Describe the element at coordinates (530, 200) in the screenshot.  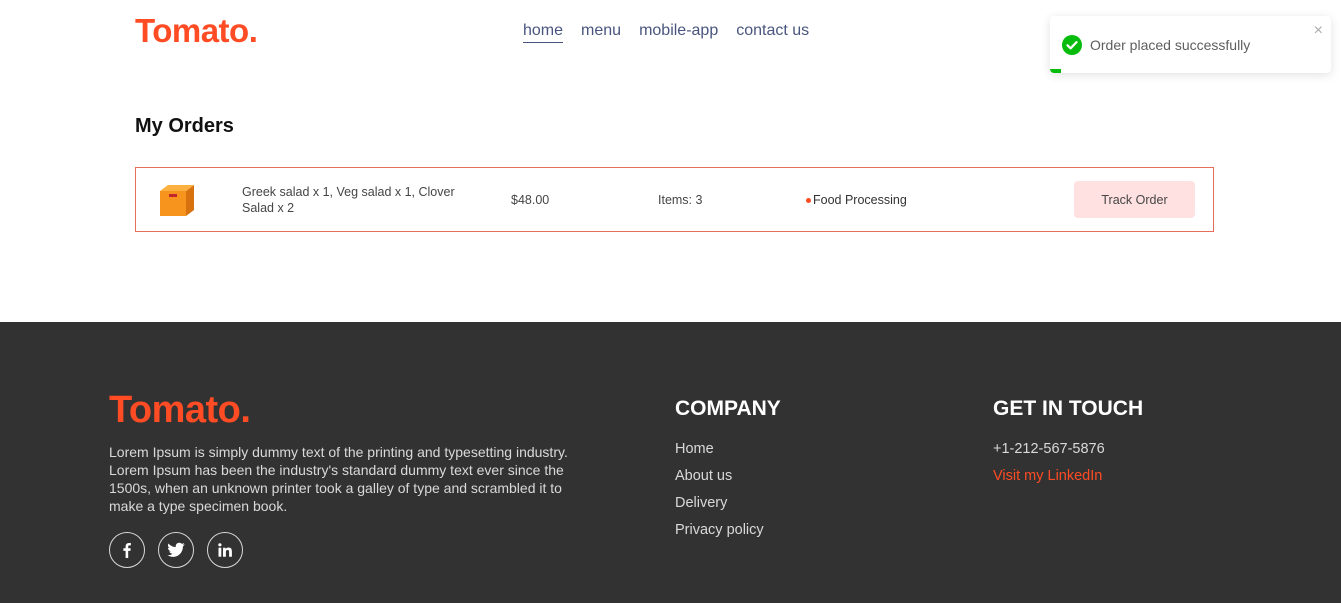
I see `order-amount: $48.00` at that location.